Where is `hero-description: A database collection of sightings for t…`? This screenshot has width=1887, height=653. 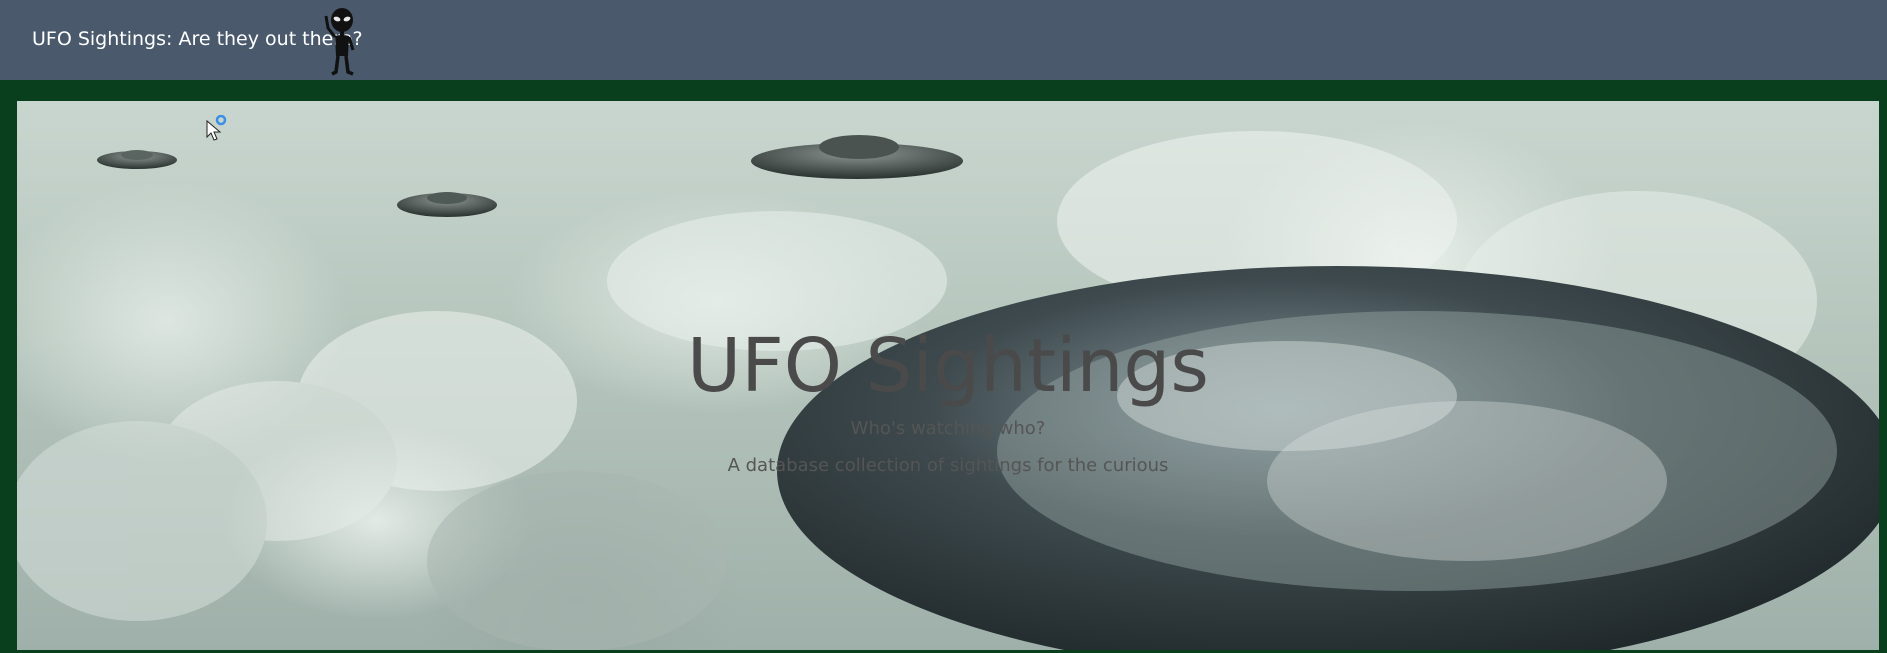 hero-description: A database collection of sightings for t… is located at coordinates (948, 465).